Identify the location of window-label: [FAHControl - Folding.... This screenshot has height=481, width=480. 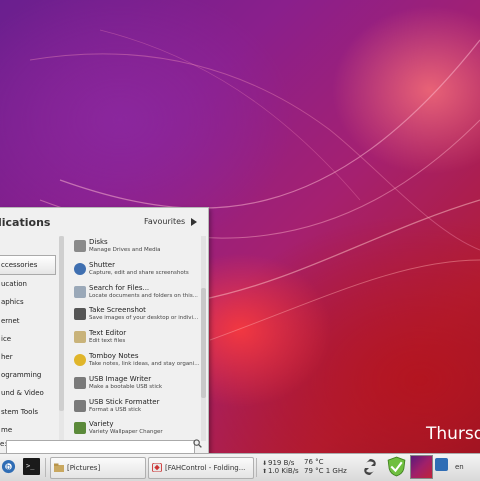
(205, 468).